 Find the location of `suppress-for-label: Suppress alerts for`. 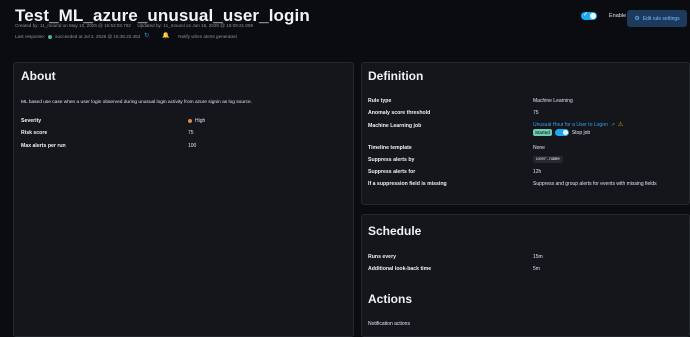

suppress-for-label: Suppress alerts for is located at coordinates (392, 172).